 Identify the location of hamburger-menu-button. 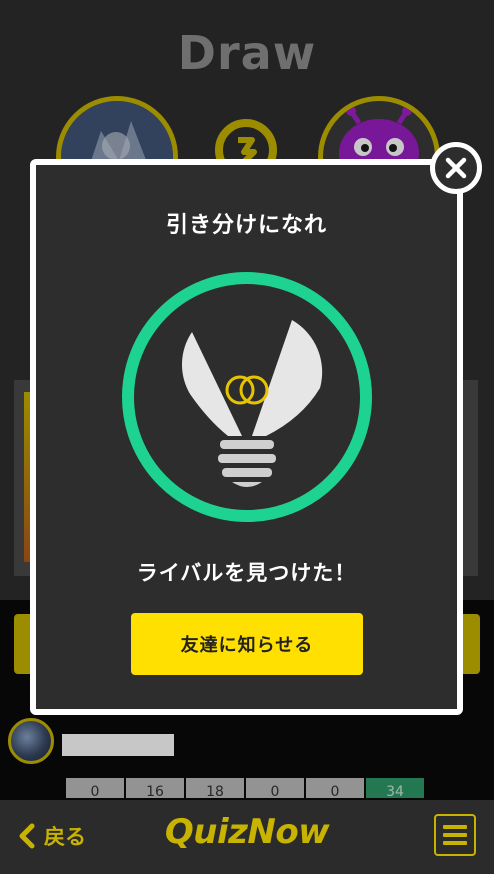
(455, 835).